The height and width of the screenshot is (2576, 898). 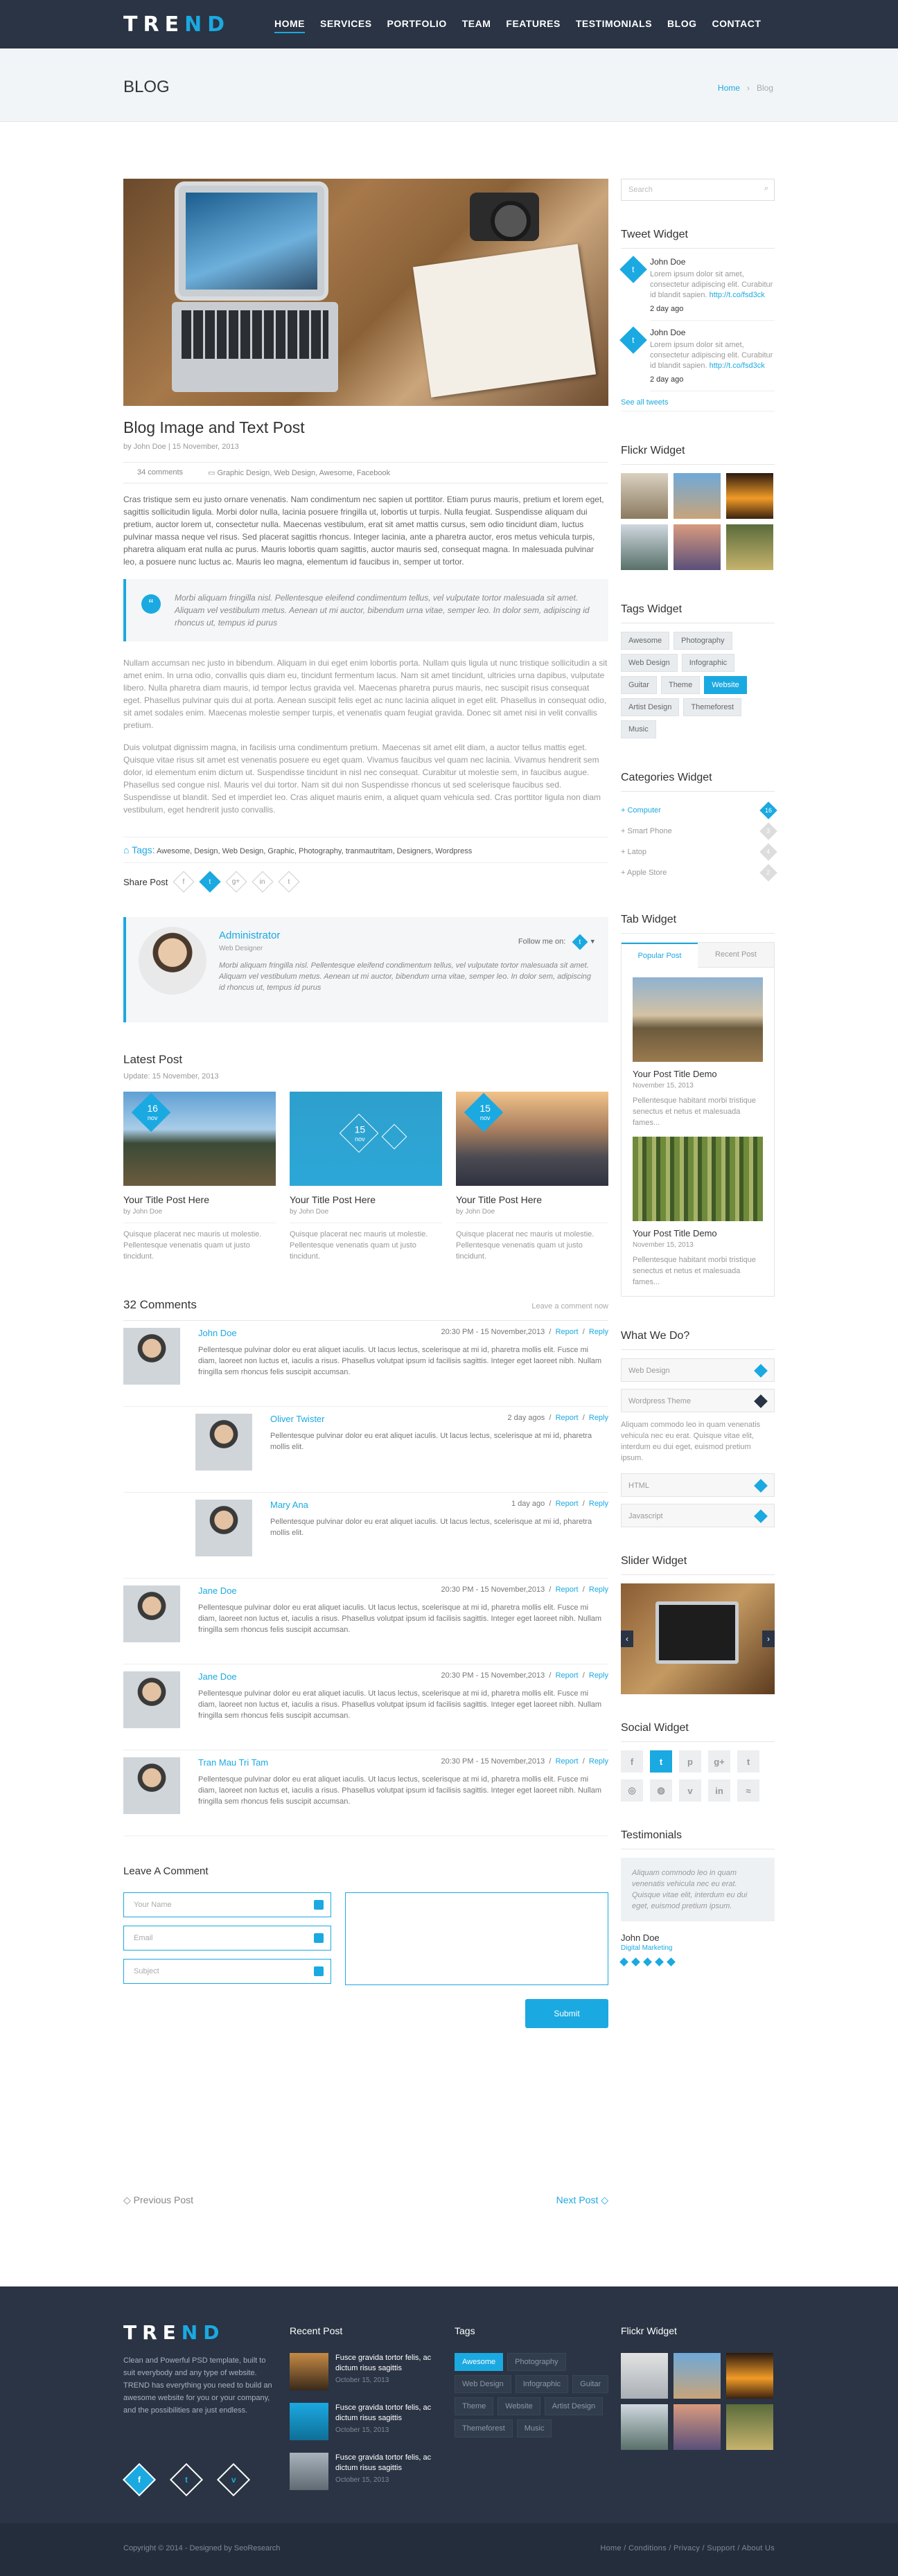 What do you see at coordinates (476, 25) in the screenshot?
I see `nav-team: TEAM` at bounding box center [476, 25].